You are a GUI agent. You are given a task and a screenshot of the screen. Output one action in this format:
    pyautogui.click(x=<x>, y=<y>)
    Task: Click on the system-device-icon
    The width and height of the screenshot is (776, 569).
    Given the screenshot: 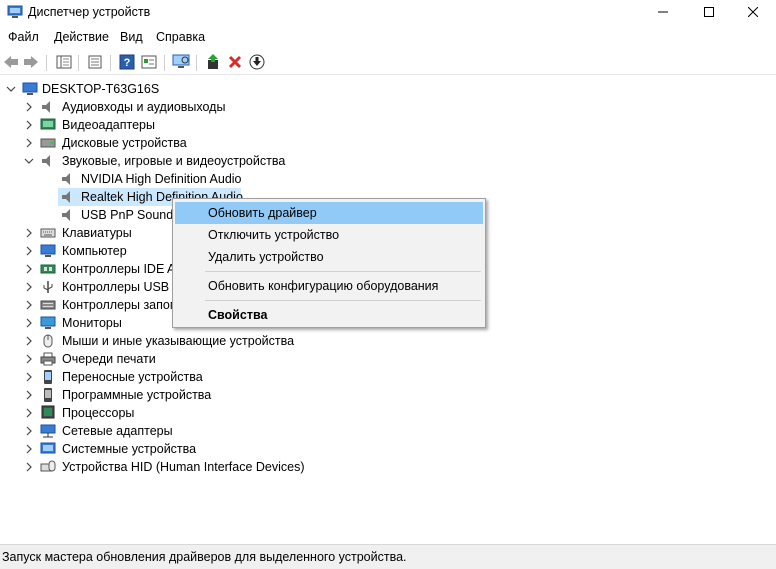 What is the action you would take?
    pyautogui.click(x=48, y=448)
    